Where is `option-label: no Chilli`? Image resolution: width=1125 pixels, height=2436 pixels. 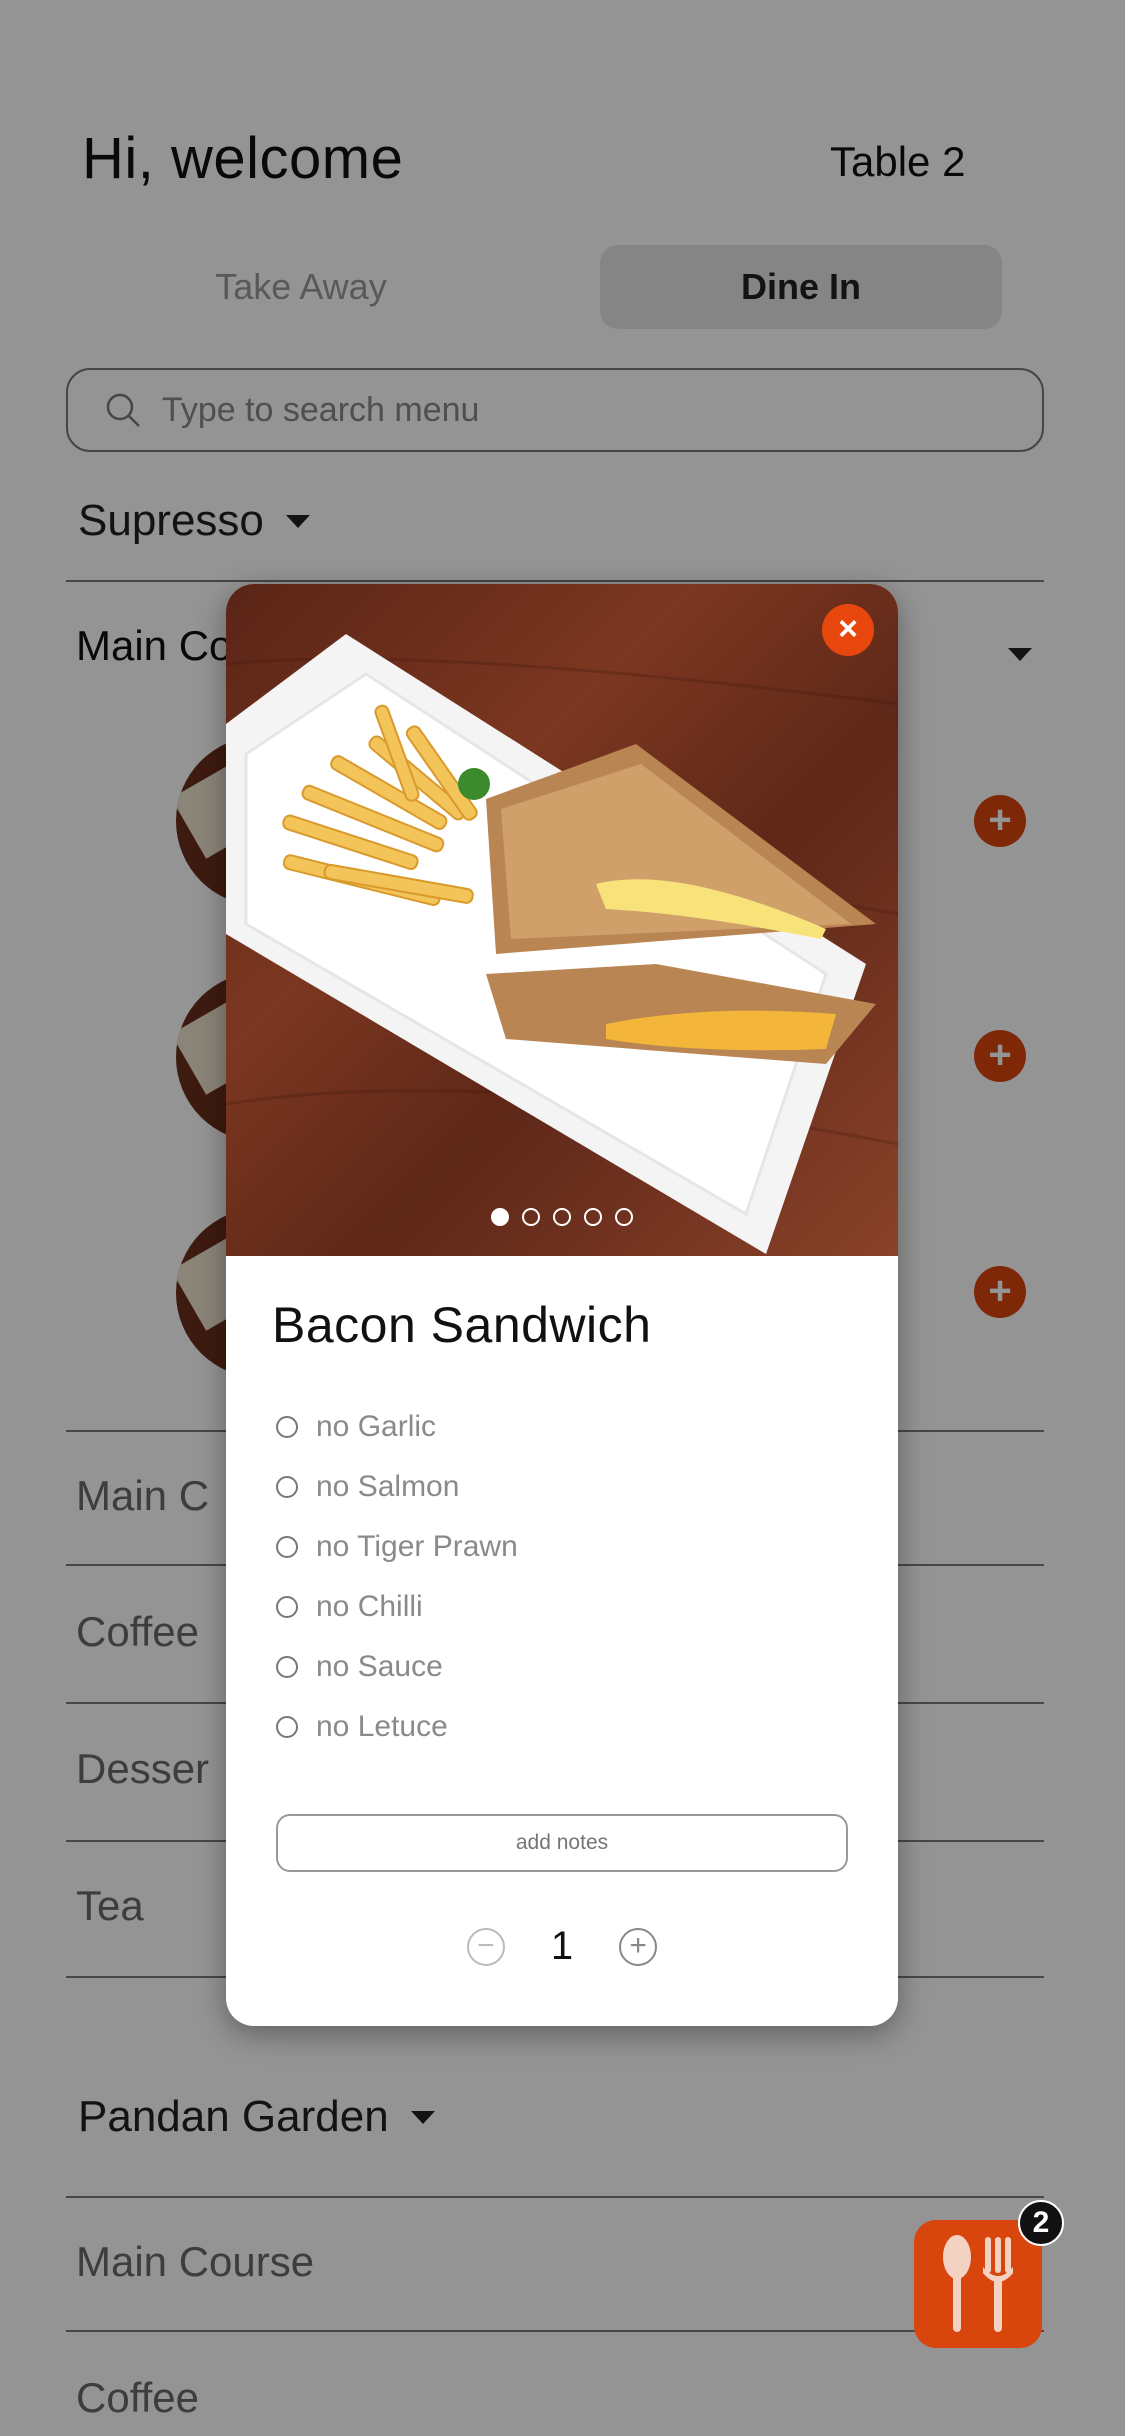
option-label: no Chilli is located at coordinates (369, 1606).